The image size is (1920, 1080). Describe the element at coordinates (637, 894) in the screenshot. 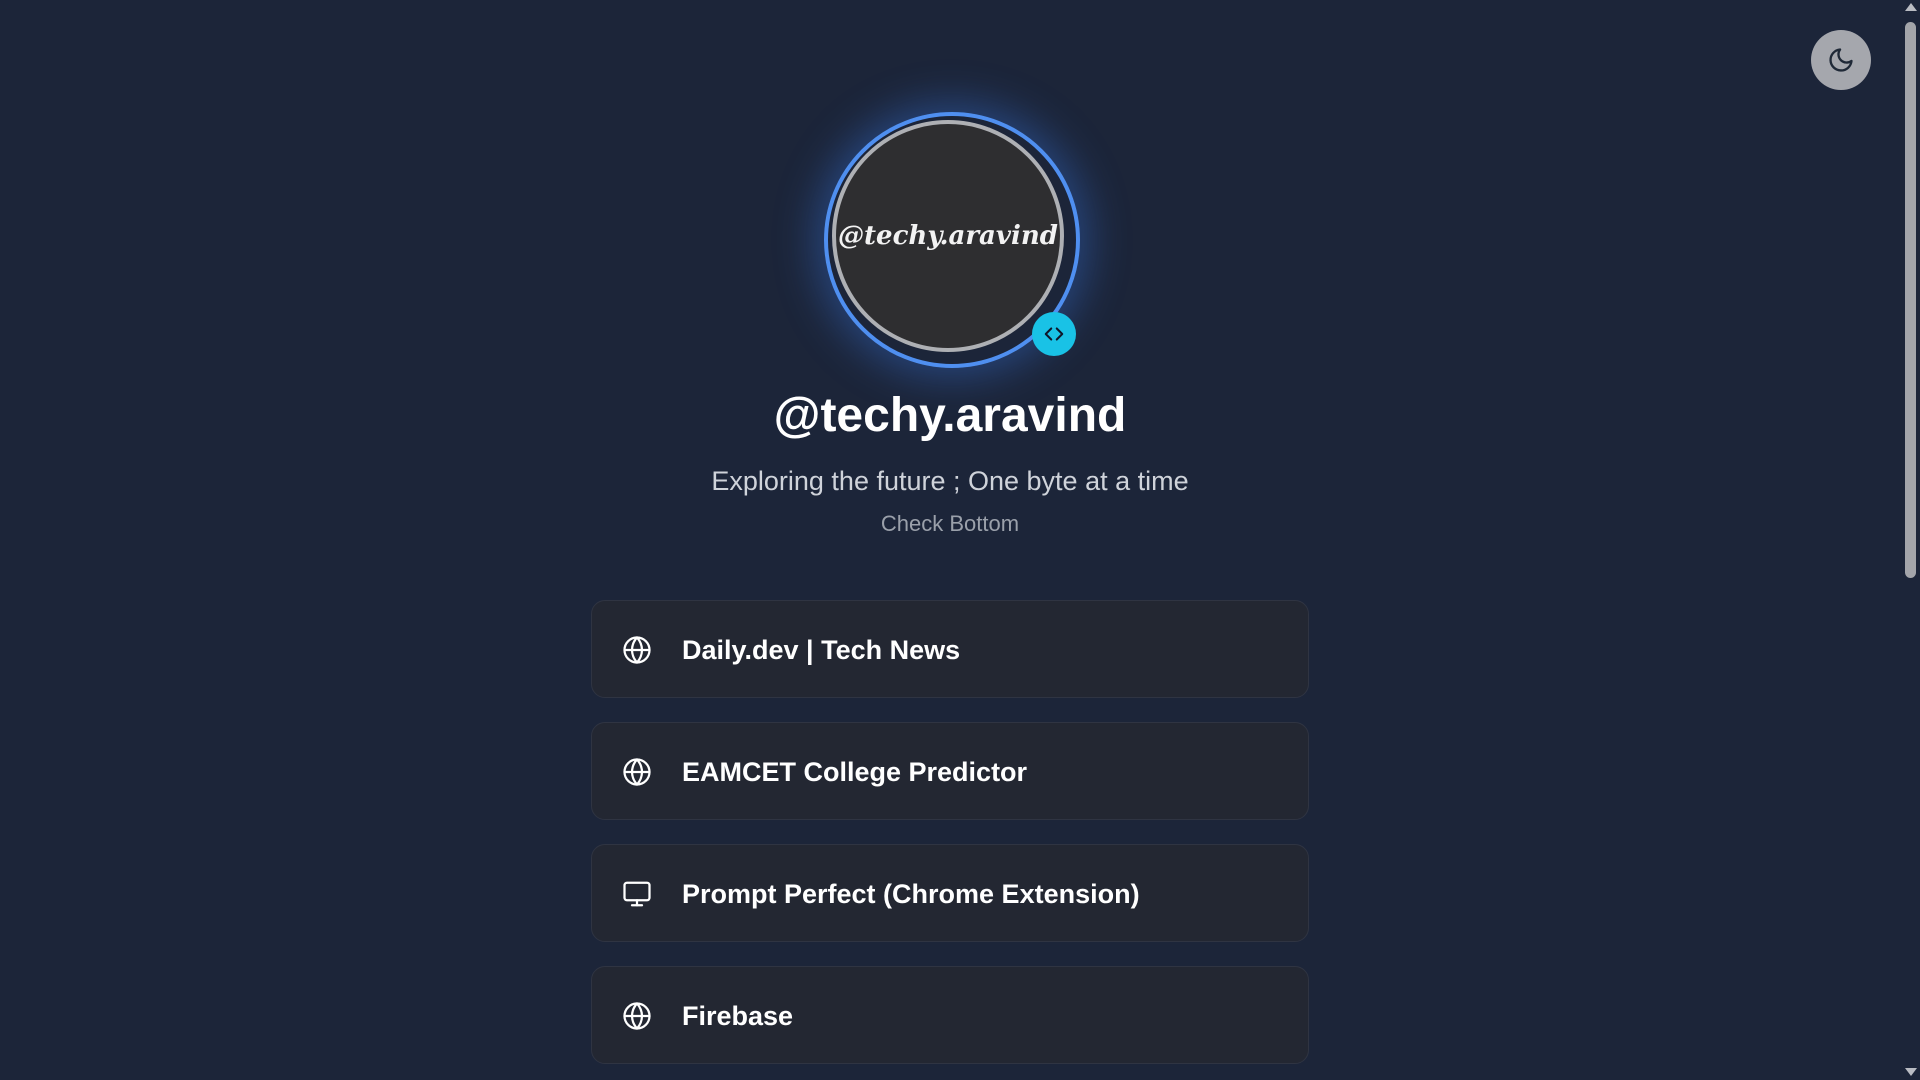

I see `monitor-icon` at that location.